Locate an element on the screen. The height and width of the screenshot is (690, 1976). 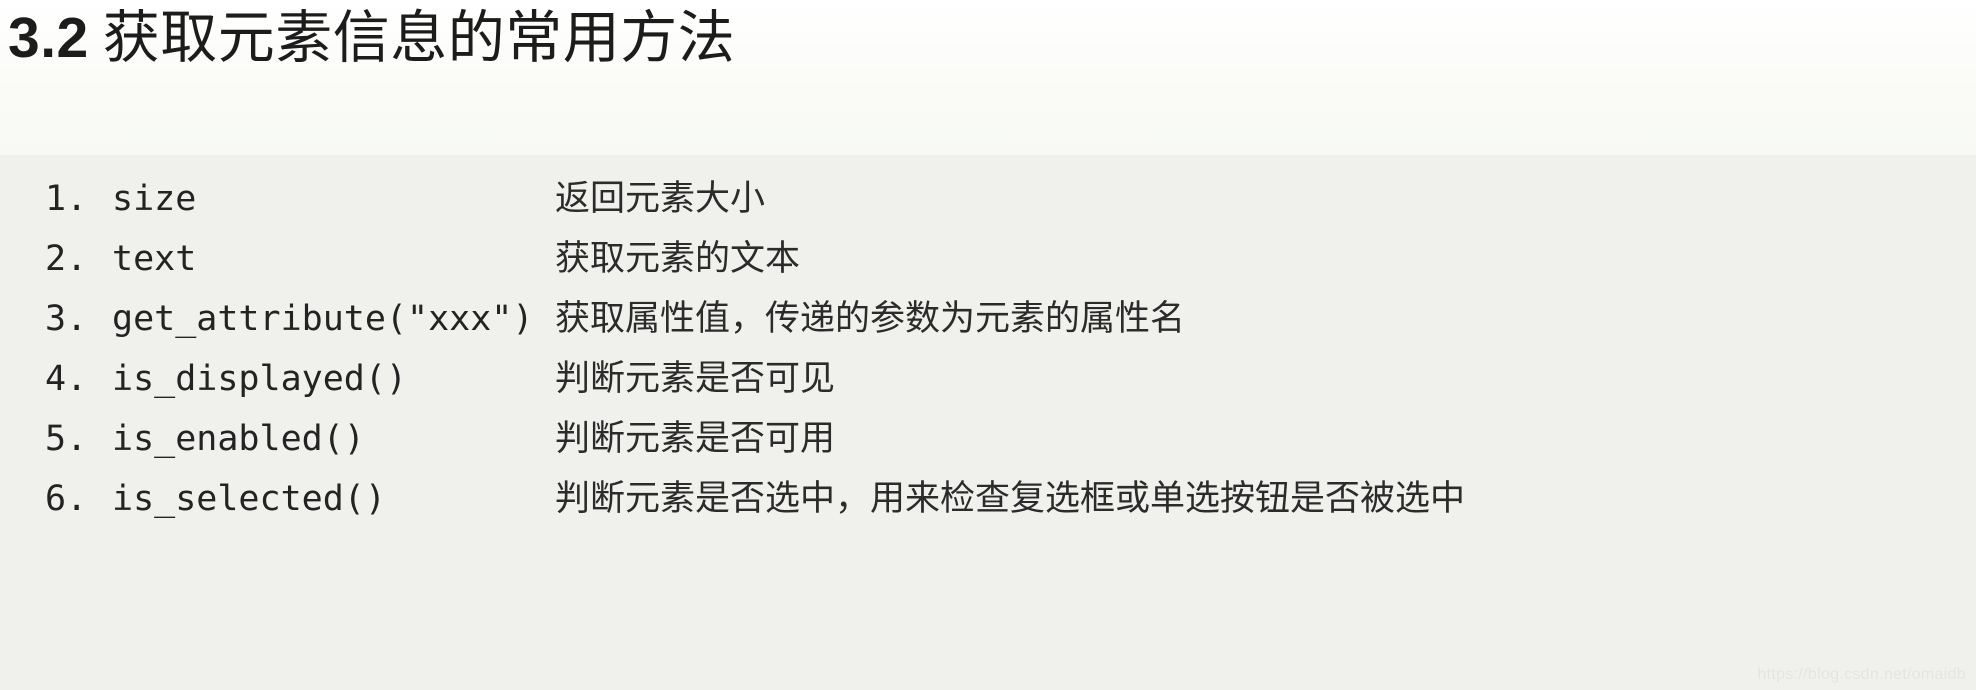
method-row: 2. text 获取元素的文本 is located at coordinates (988, 259).